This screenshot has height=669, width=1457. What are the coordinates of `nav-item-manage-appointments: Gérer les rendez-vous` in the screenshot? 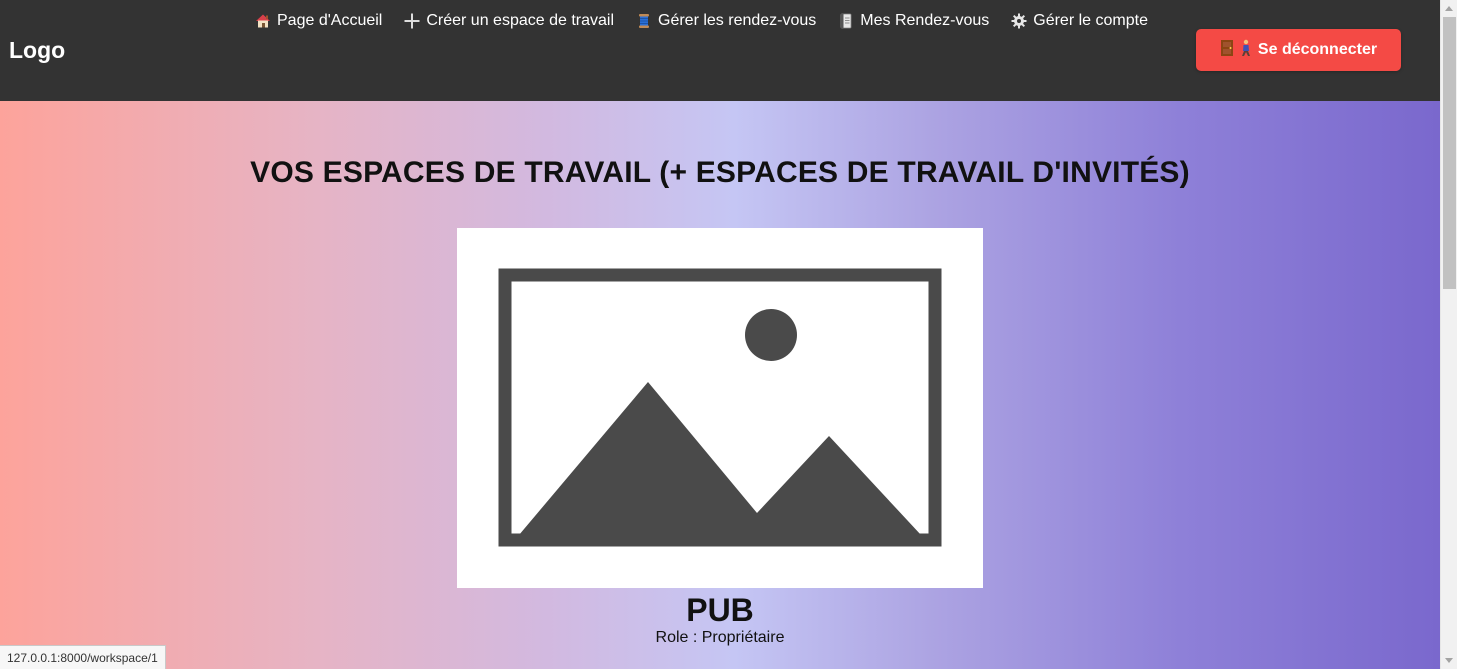 It's located at (726, 21).